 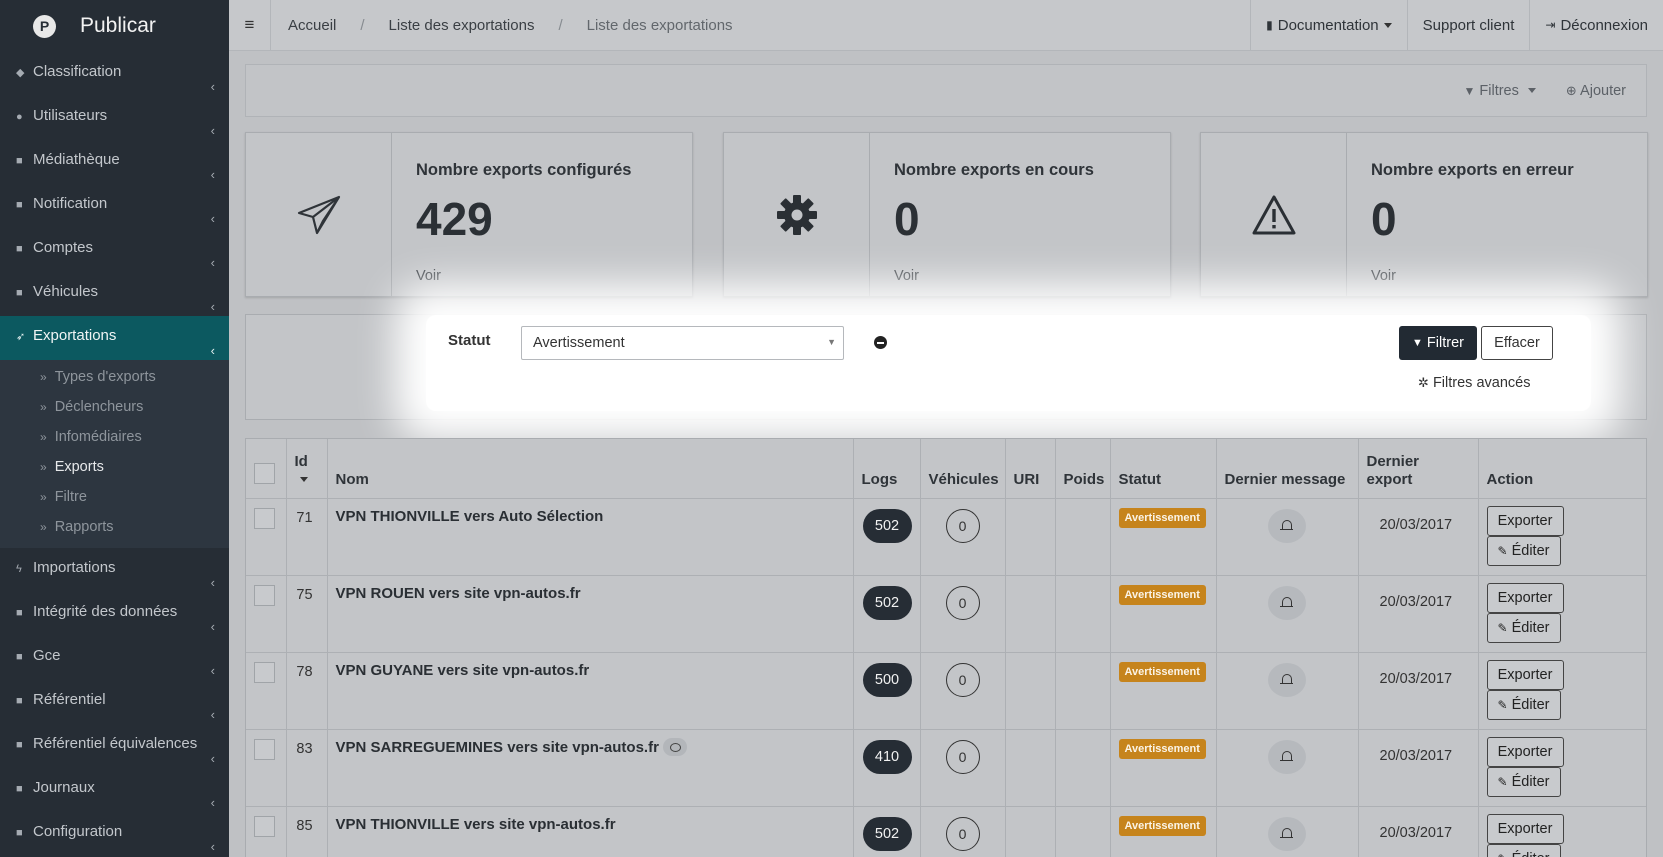 I want to click on last-export-date: 20/03/2017, so click(x=1416, y=601).